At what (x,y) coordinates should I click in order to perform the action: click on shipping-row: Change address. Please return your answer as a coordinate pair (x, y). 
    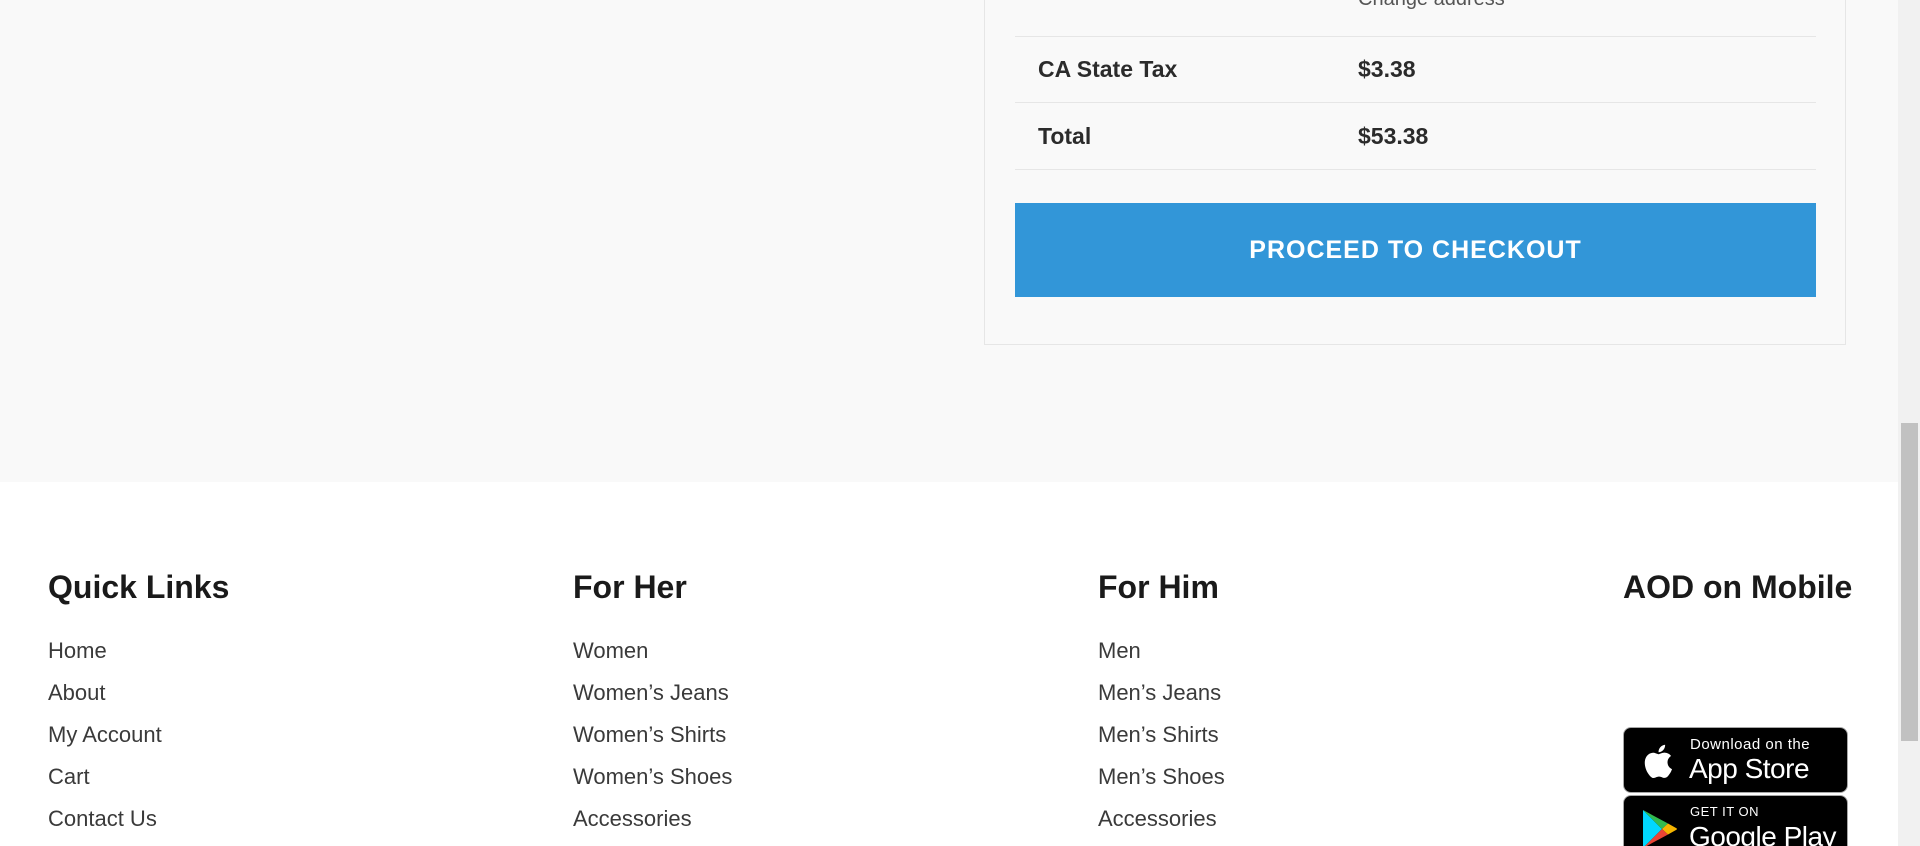
    Looking at the image, I should click on (1415, 18).